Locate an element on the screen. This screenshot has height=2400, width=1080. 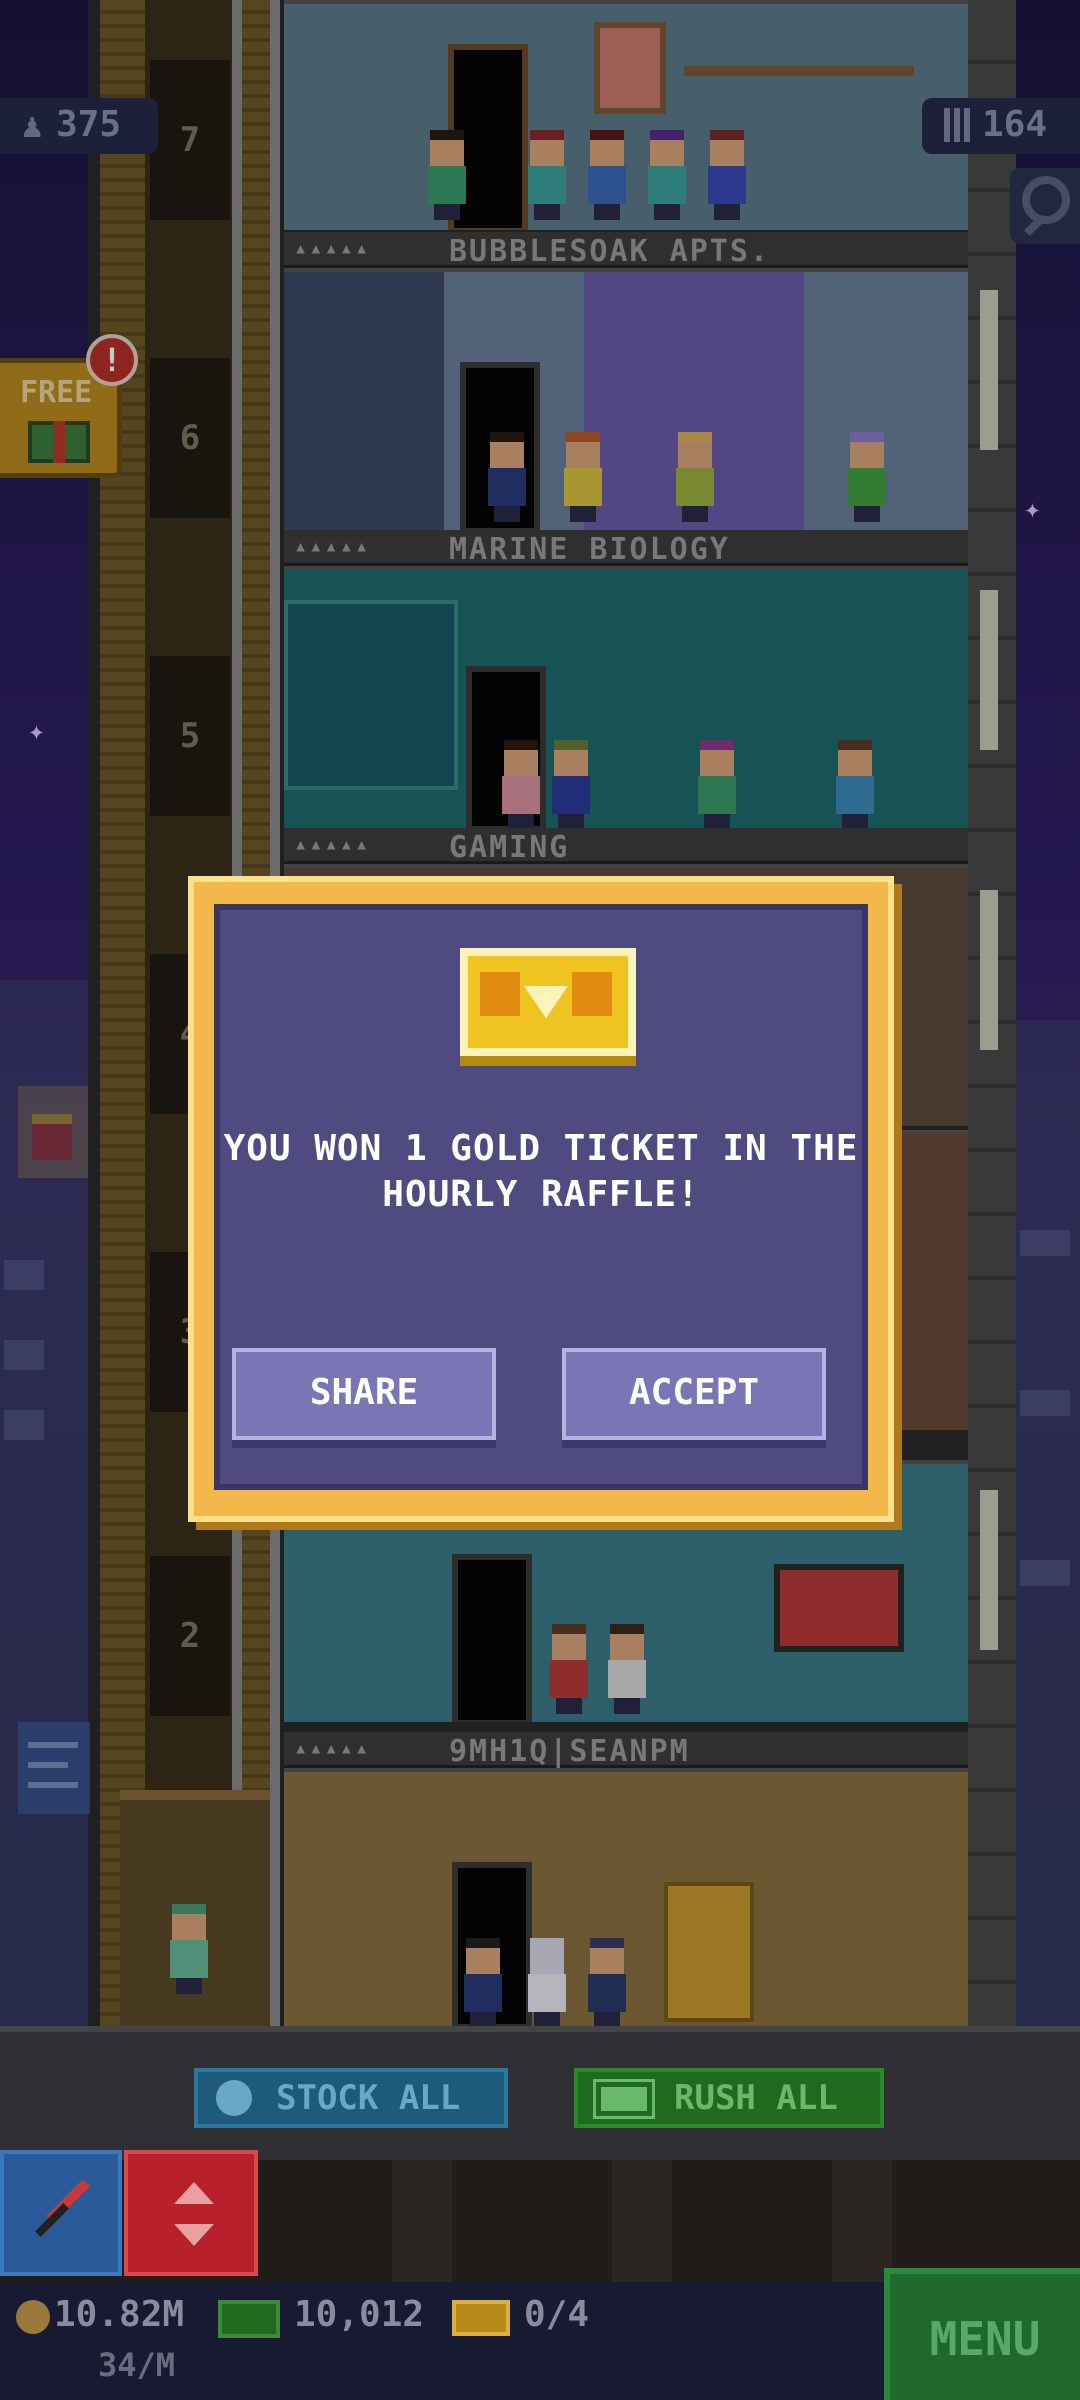
elevator-up-arrow-icon is located at coordinates (194, 2193).